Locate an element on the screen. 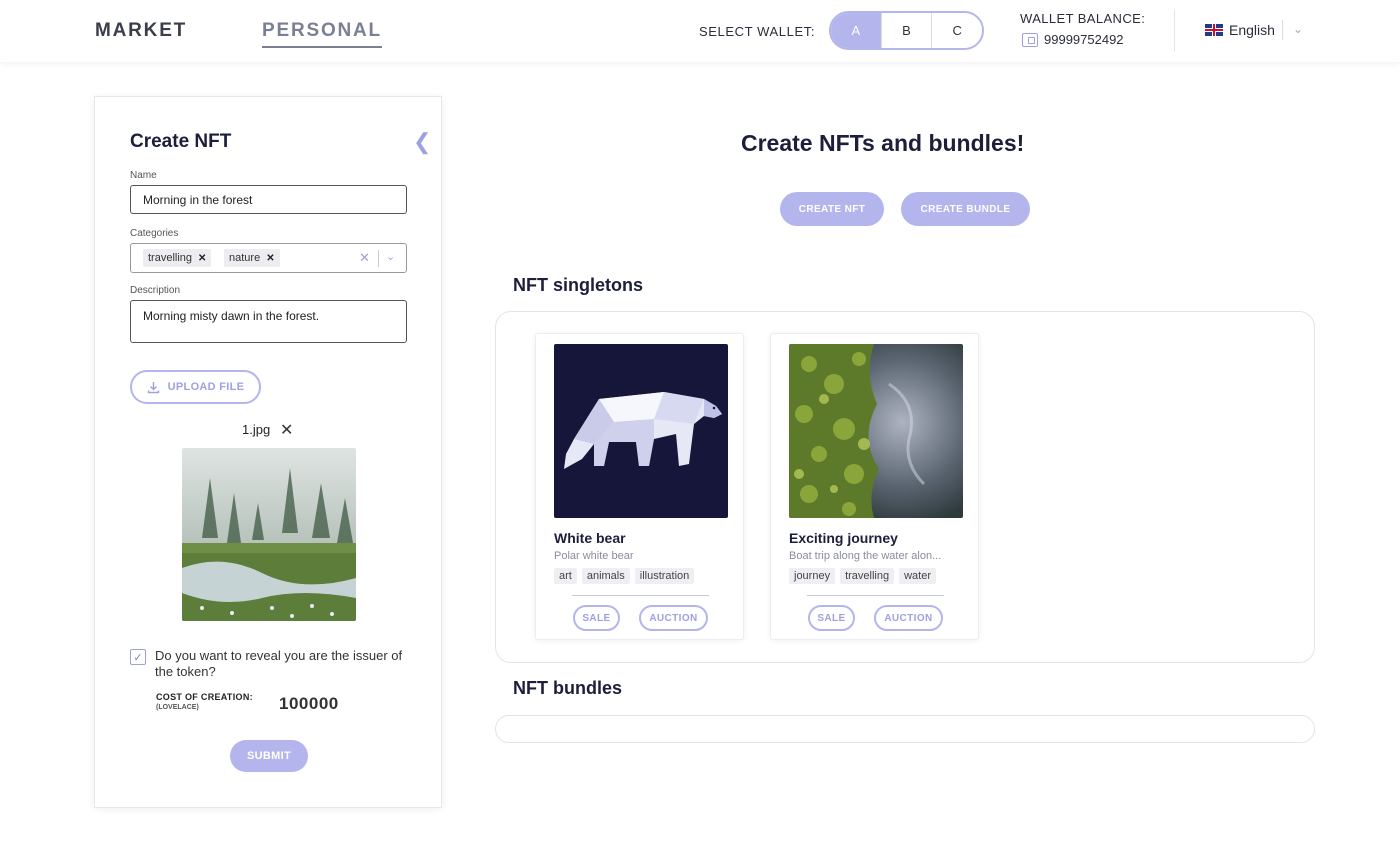 The height and width of the screenshot is (845, 1400). wallet-option-c: C is located at coordinates (956, 30).